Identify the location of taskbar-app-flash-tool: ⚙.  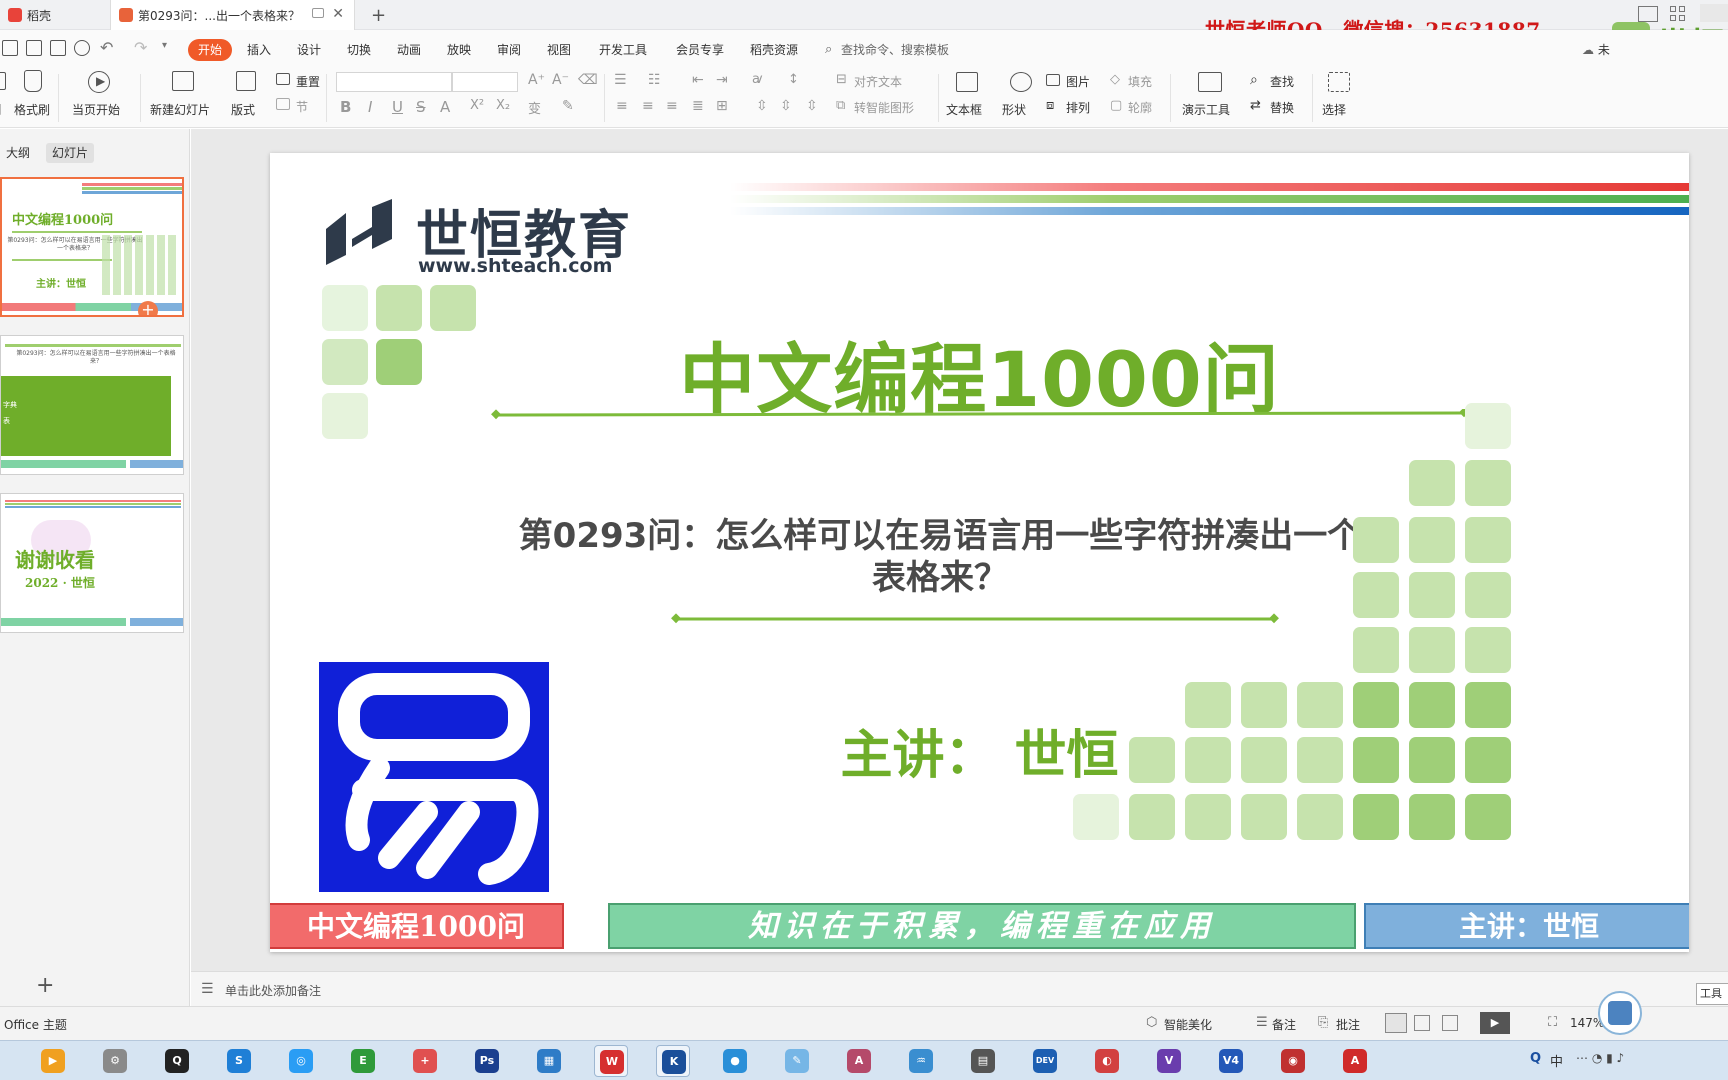
(115, 1061).